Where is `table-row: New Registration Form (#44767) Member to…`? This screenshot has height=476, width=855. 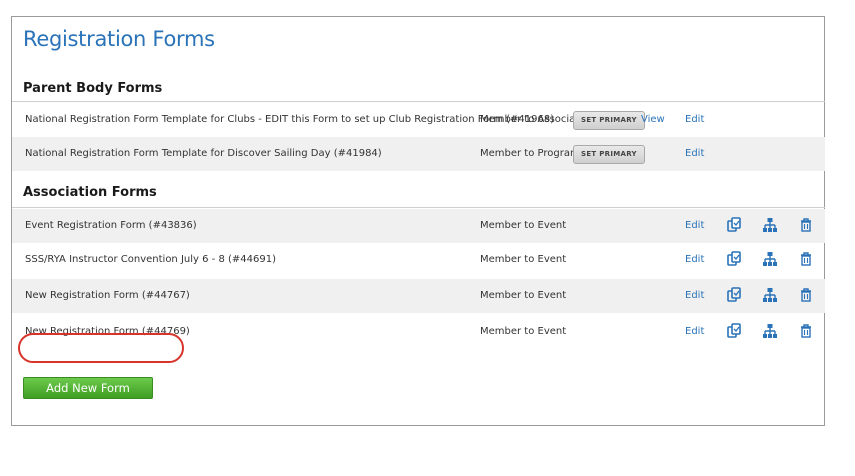 table-row: New Registration Form (#44767) Member to… is located at coordinates (418, 296).